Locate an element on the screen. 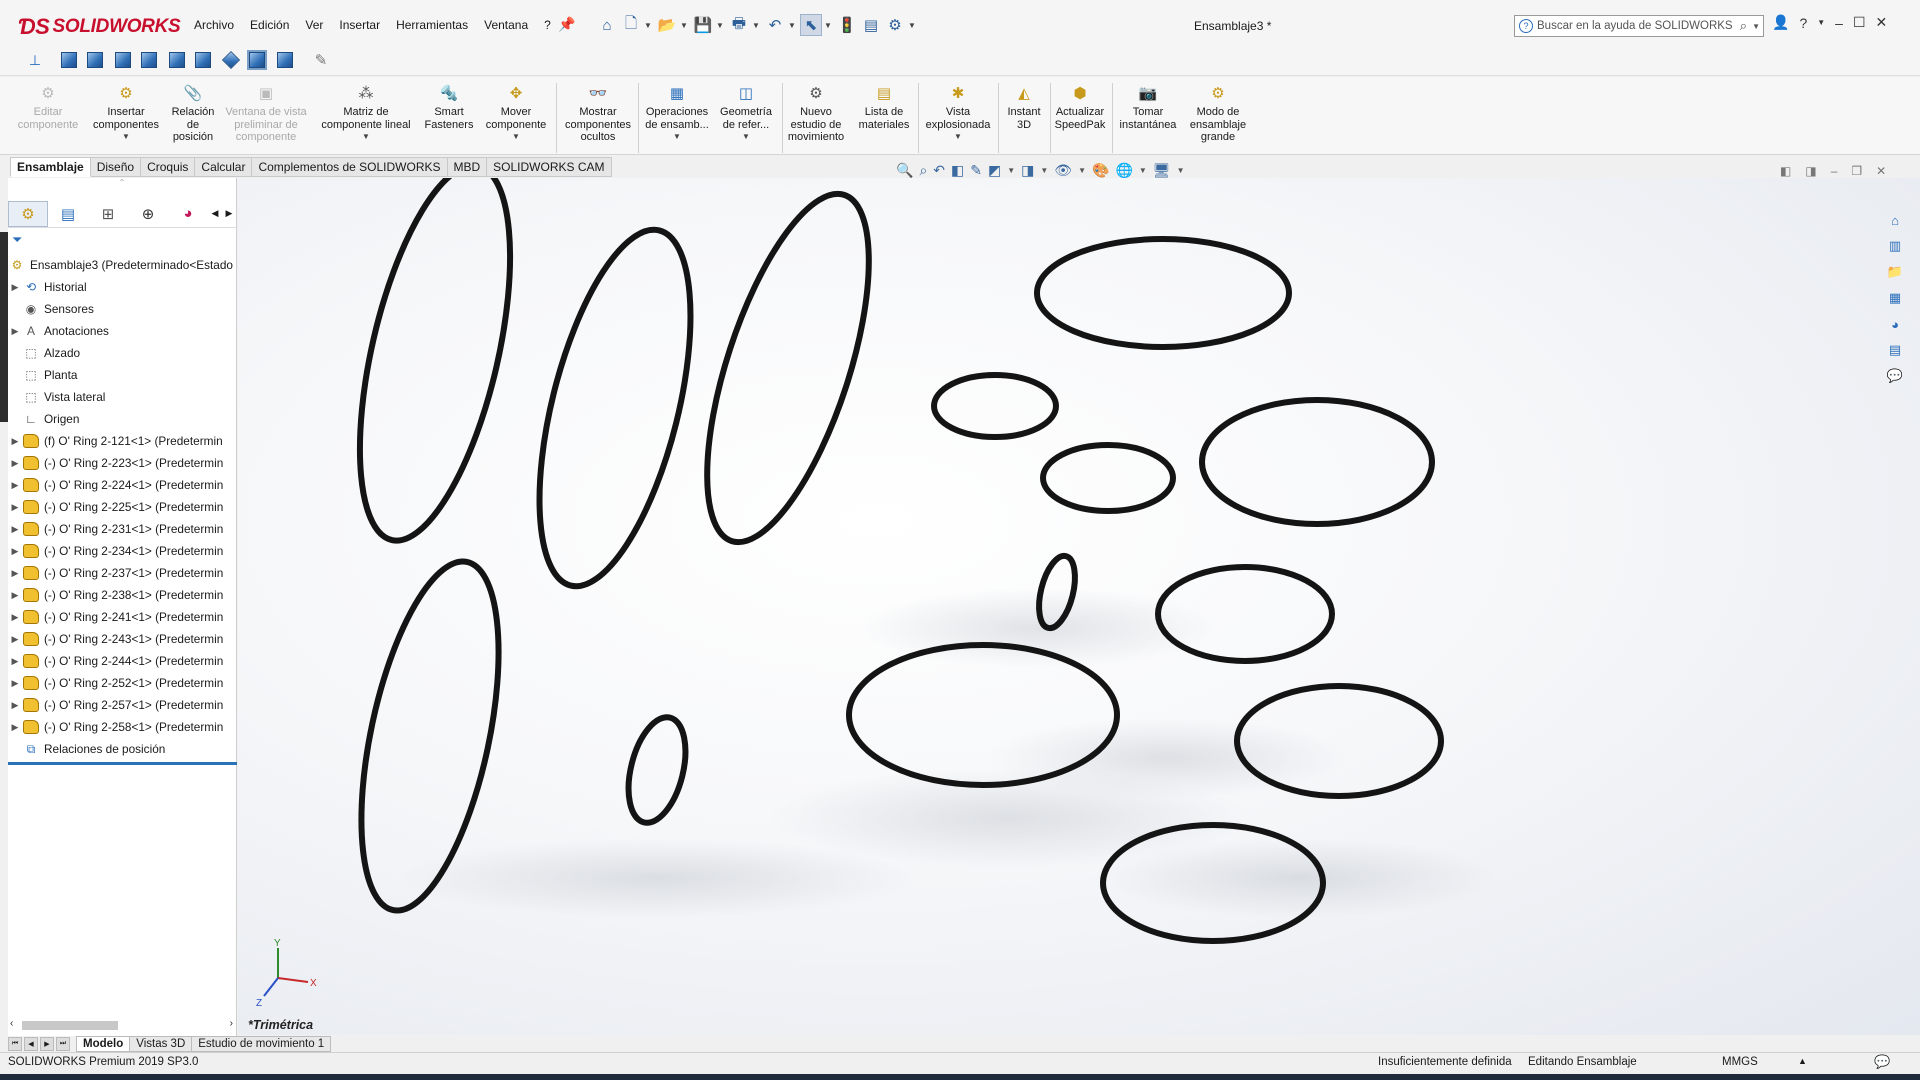 This screenshot has height=1080, width=1920. tree-item-part: ▶ (-) O' Ring 2-258<1> (Predetermin is located at coordinates (122, 727).